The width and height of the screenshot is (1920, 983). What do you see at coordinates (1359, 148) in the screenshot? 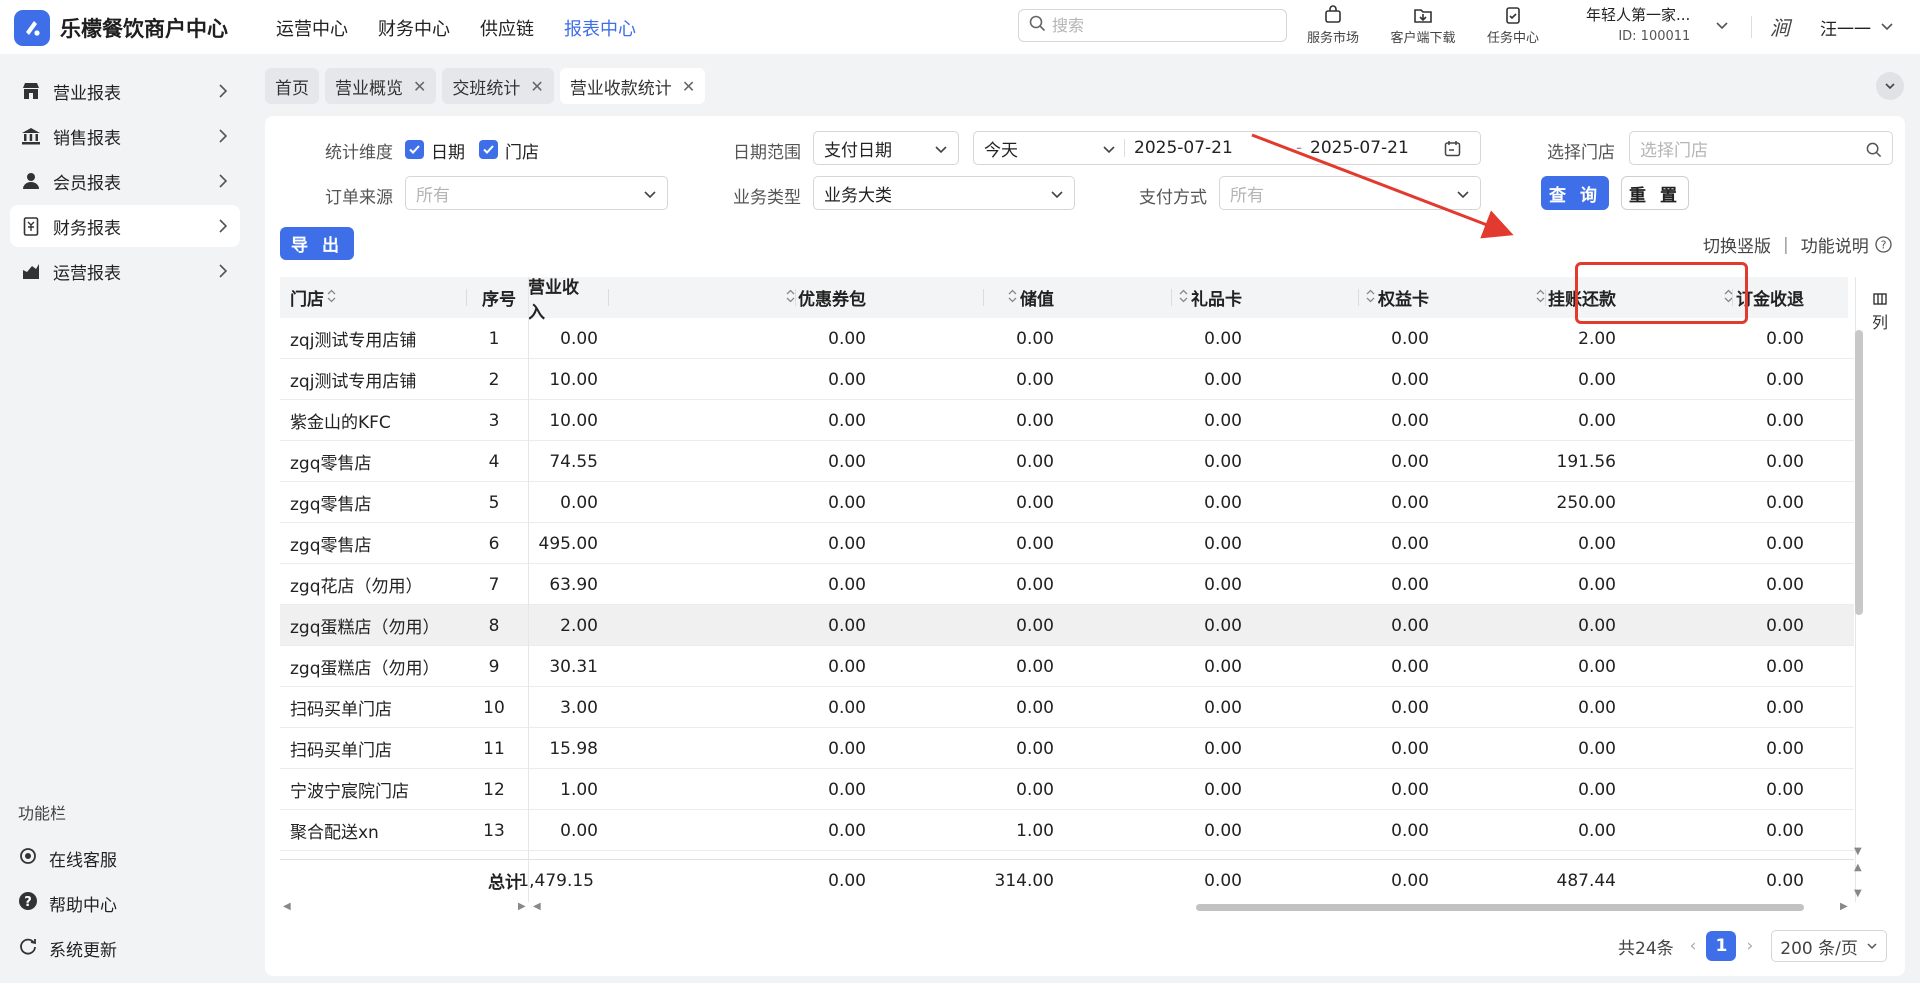
I see `date-end-value: 2025-07-21` at bounding box center [1359, 148].